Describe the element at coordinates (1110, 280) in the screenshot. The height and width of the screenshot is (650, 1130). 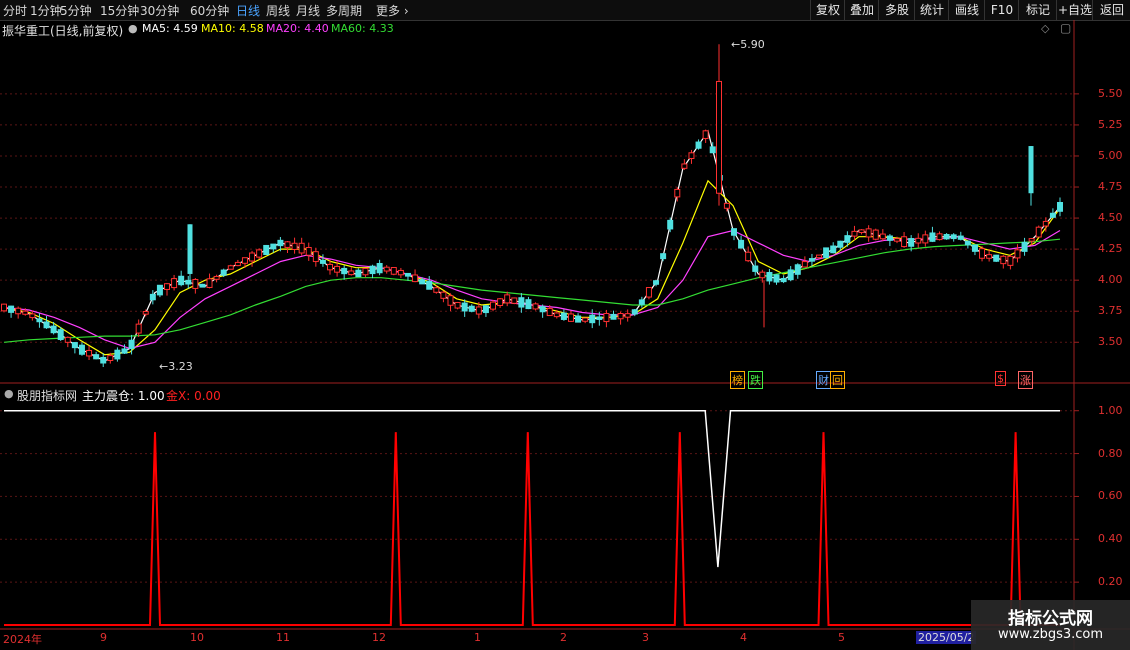
I see `price-tick-label-6: 4.00` at that location.